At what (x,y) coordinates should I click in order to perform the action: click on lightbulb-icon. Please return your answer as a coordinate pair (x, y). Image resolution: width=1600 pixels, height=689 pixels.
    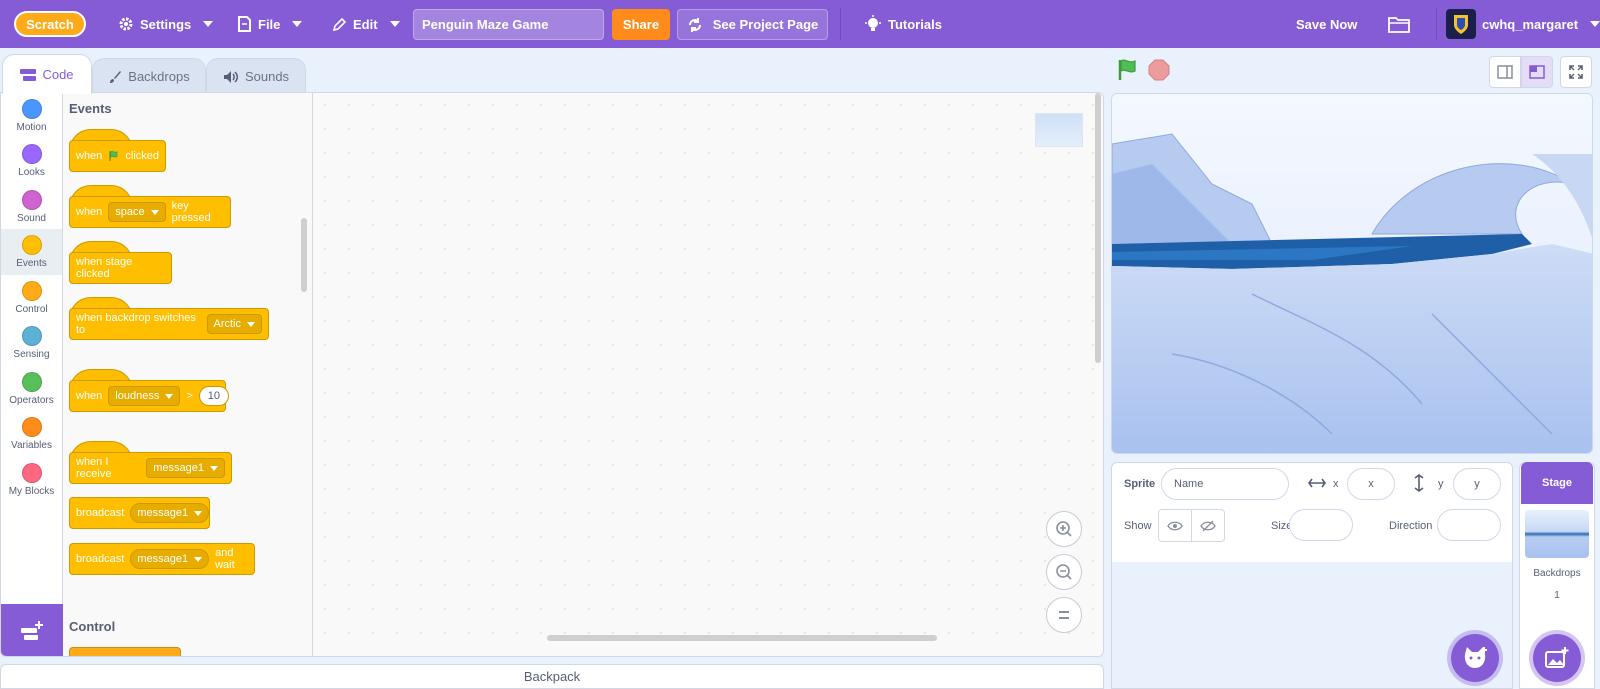
    Looking at the image, I should click on (873, 23).